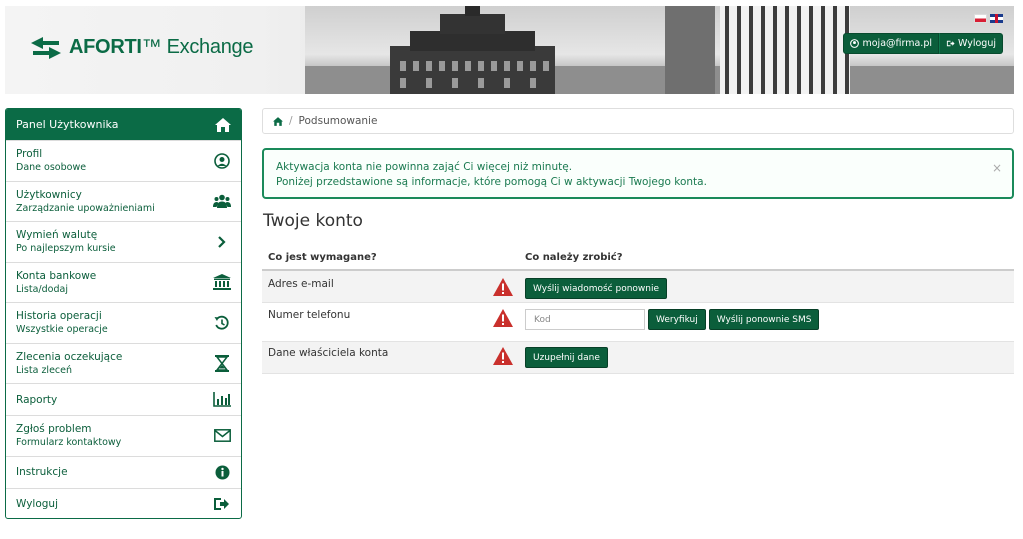 This screenshot has height=539, width=1023. Describe the element at coordinates (638, 258) in the screenshot. I see `table-header: Co jest wymagane? Co należy zrobić?` at that location.